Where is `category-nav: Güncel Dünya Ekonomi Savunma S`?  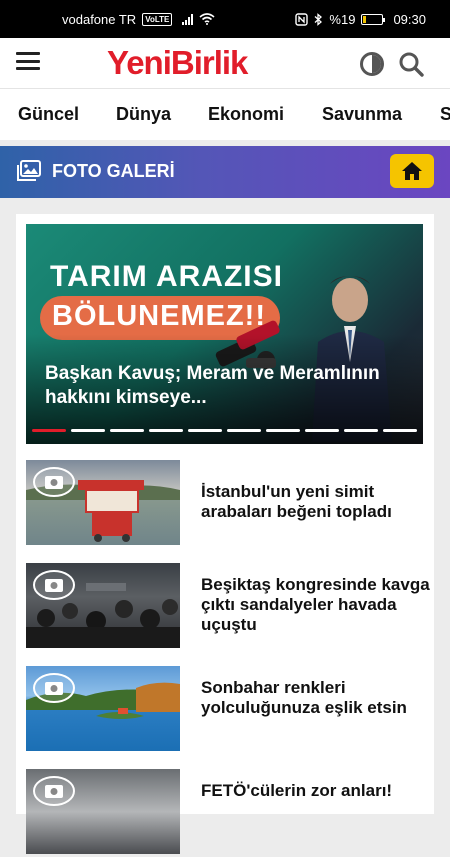 category-nav: Güncel Dünya Ekonomi Savunma S is located at coordinates (225, 114).